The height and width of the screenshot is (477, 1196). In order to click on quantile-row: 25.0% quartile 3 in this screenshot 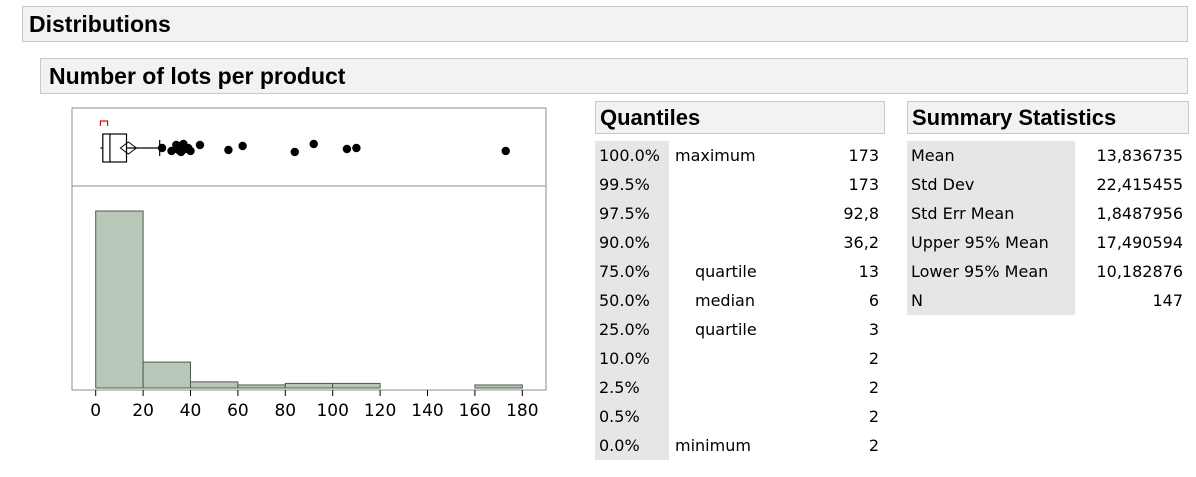, I will do `click(737, 329)`.